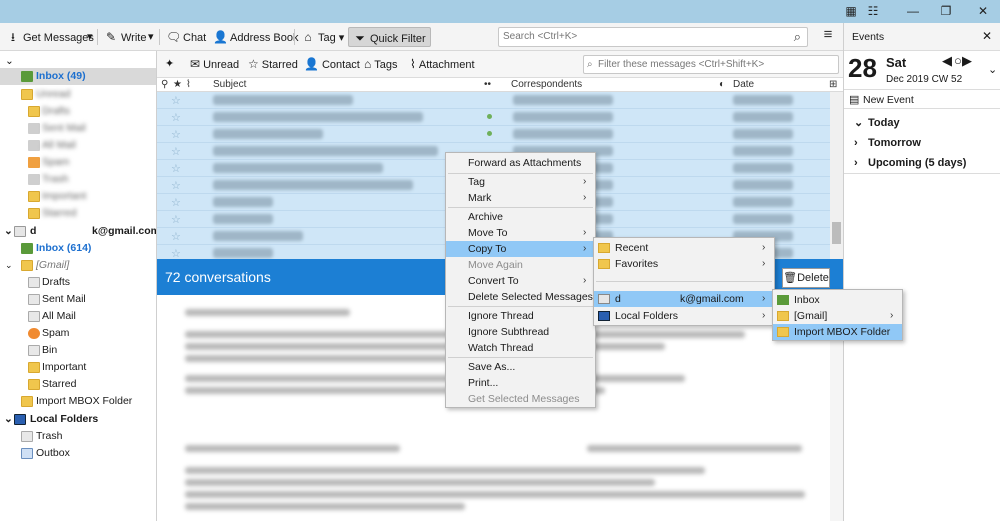 This screenshot has width=1000, height=521. What do you see at coordinates (229, 84) in the screenshot?
I see `subject-column: Subject` at bounding box center [229, 84].